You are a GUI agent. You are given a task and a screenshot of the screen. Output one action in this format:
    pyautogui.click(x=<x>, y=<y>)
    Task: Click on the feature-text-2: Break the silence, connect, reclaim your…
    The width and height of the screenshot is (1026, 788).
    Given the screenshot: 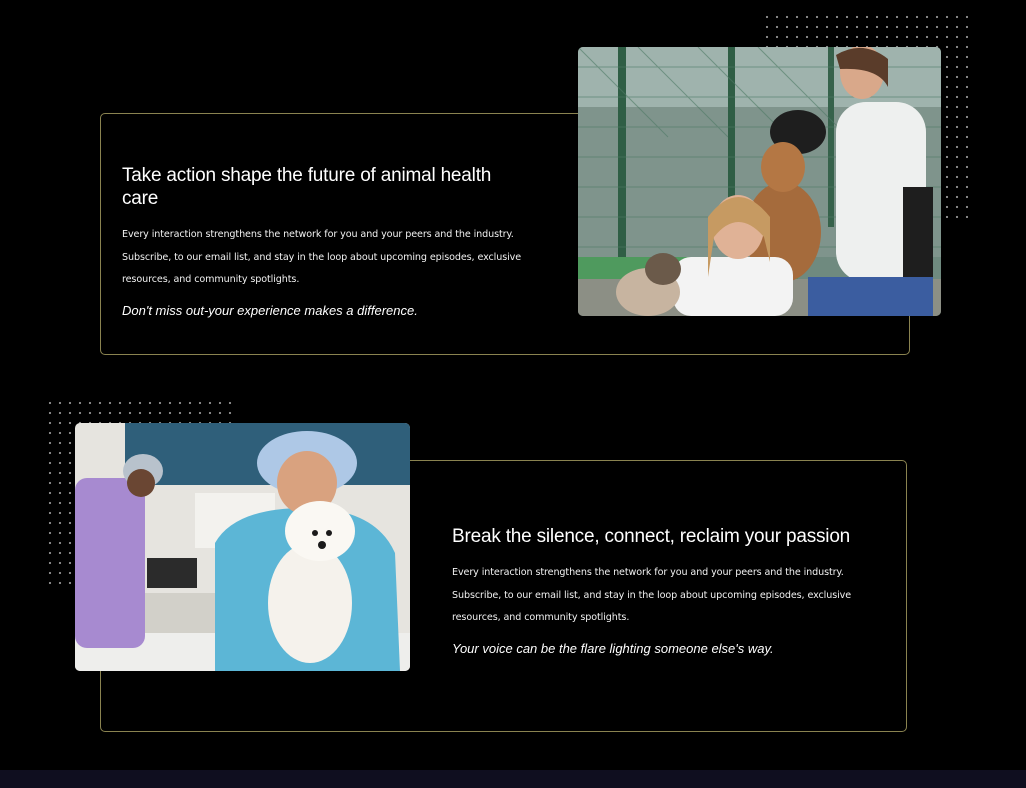 What is the action you would take?
    pyautogui.click(x=657, y=591)
    